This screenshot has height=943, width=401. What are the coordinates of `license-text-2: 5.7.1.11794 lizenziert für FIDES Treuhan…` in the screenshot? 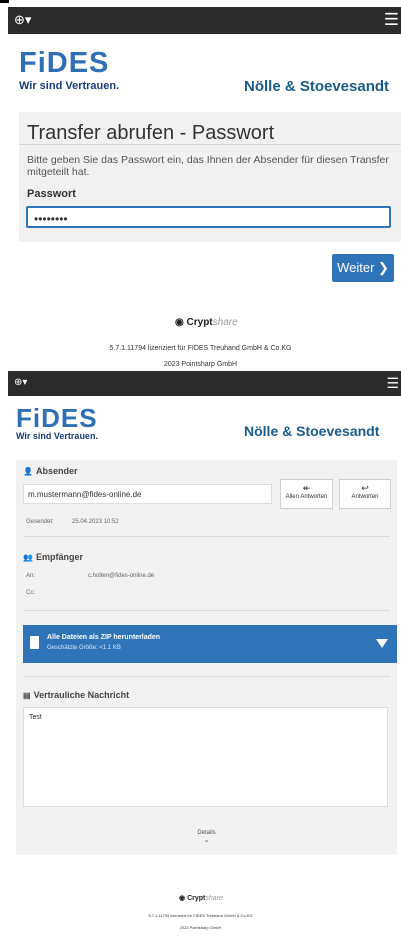 It's located at (200, 915).